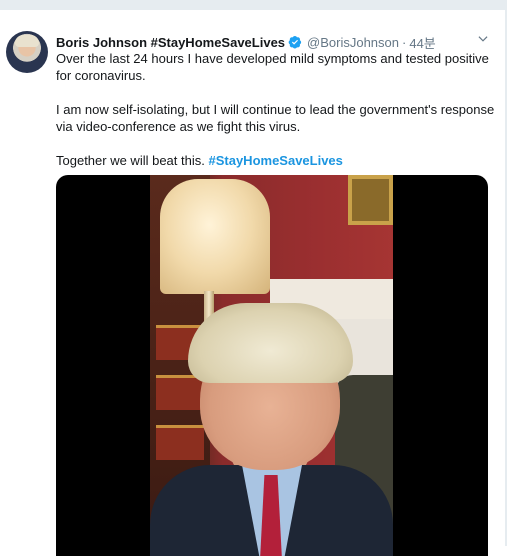 This screenshot has height=556, width=507. I want to click on author-handle: @BorisJohnson, so click(353, 42).